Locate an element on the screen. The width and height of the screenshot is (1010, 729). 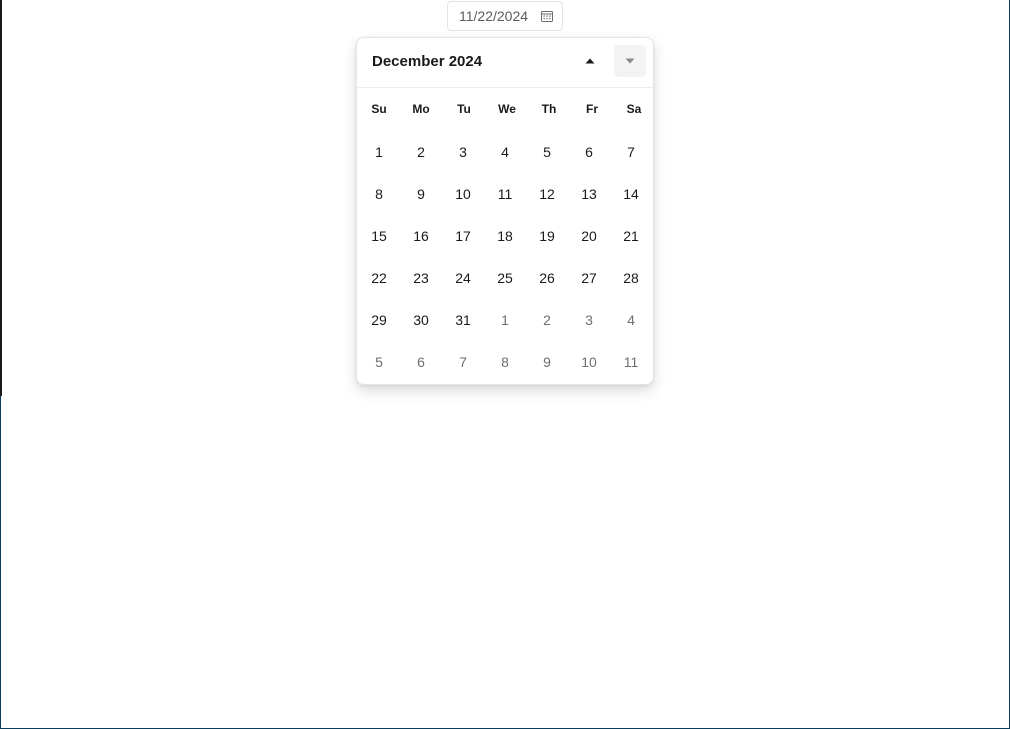
calendar-day: 28 is located at coordinates (631, 278).